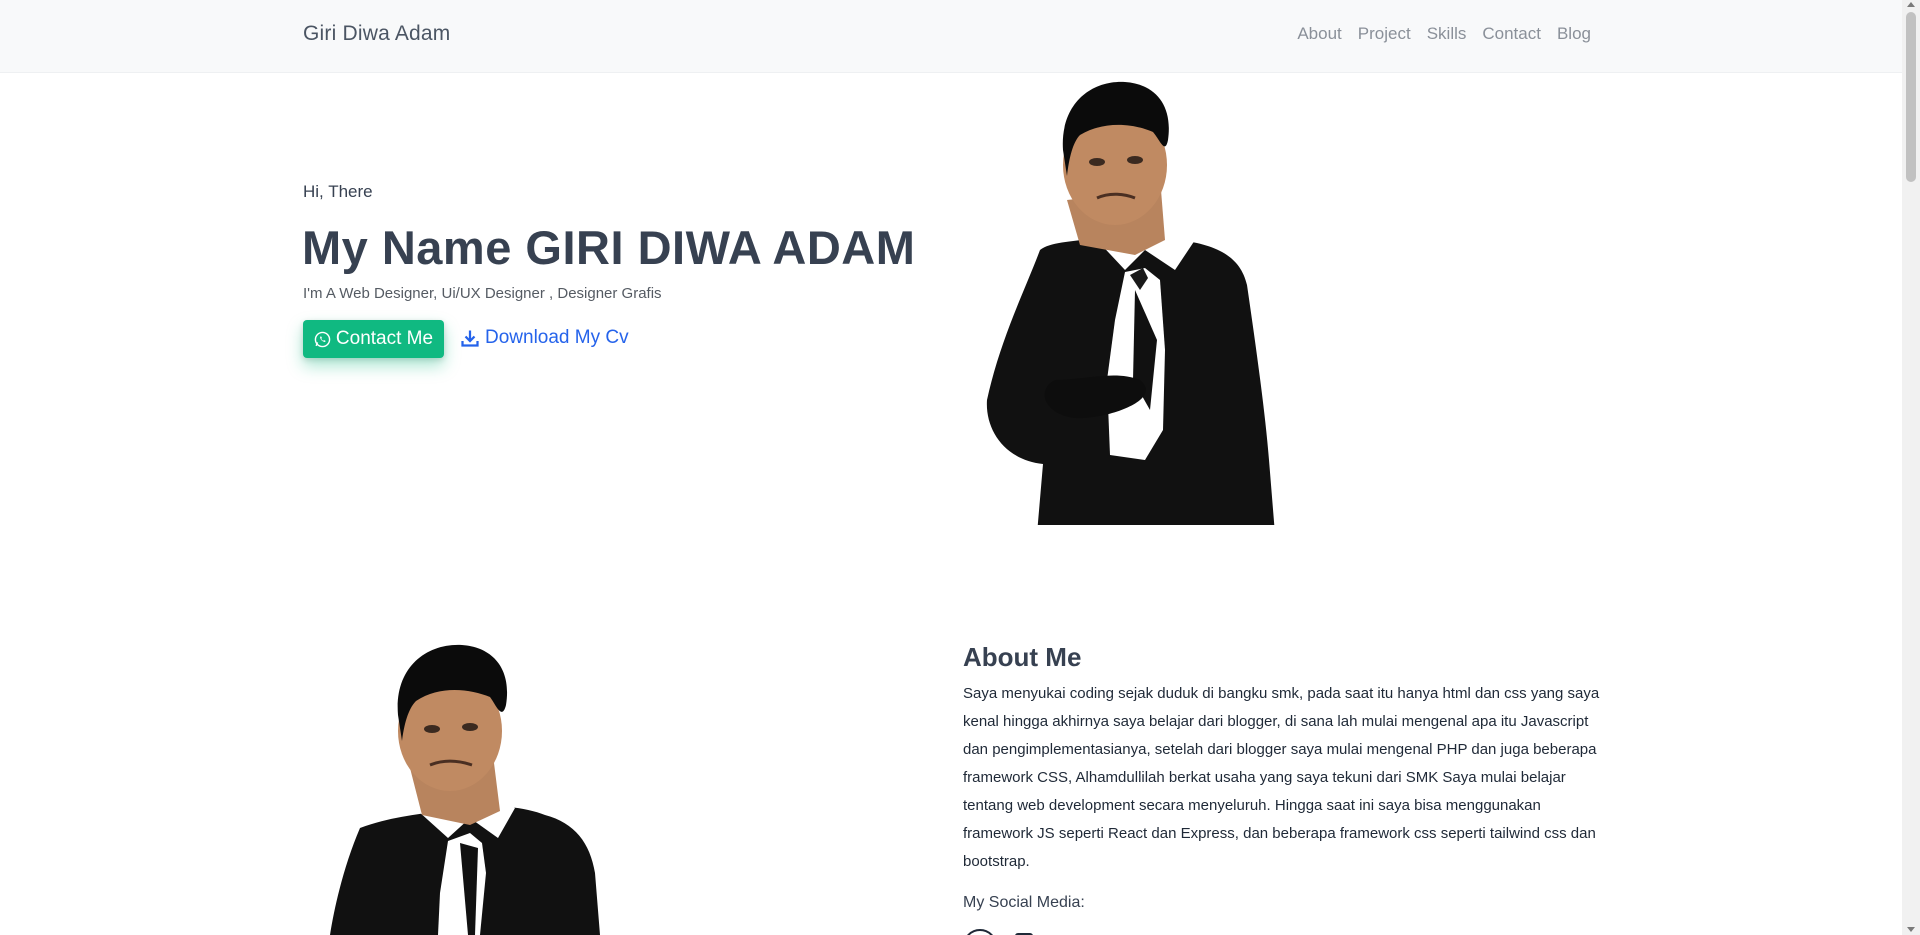 The image size is (1920, 935). Describe the element at coordinates (465, 789) in the screenshot. I see `profile-photo-about` at that location.